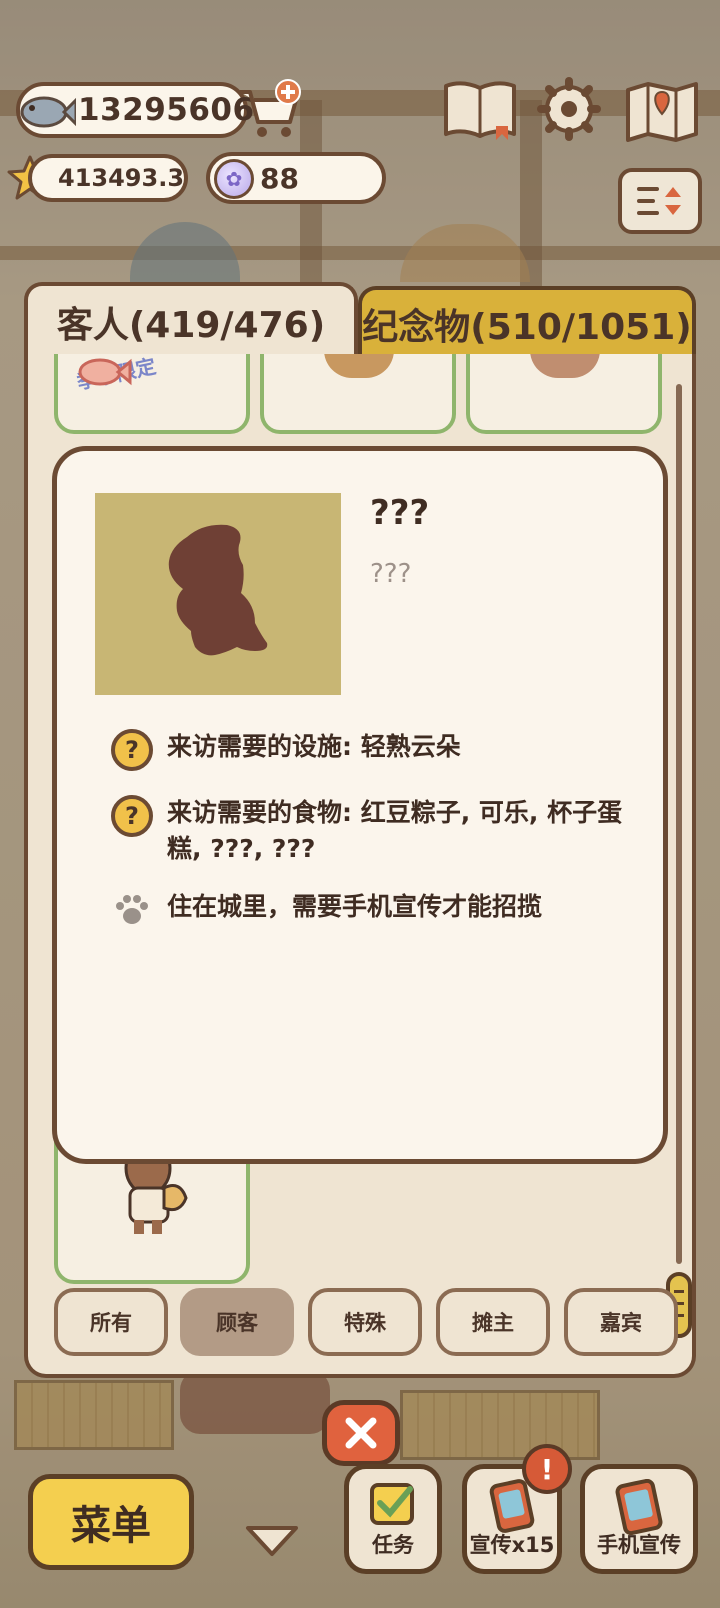  Describe the element at coordinates (662, 109) in the screenshot. I see `map-icon` at that location.